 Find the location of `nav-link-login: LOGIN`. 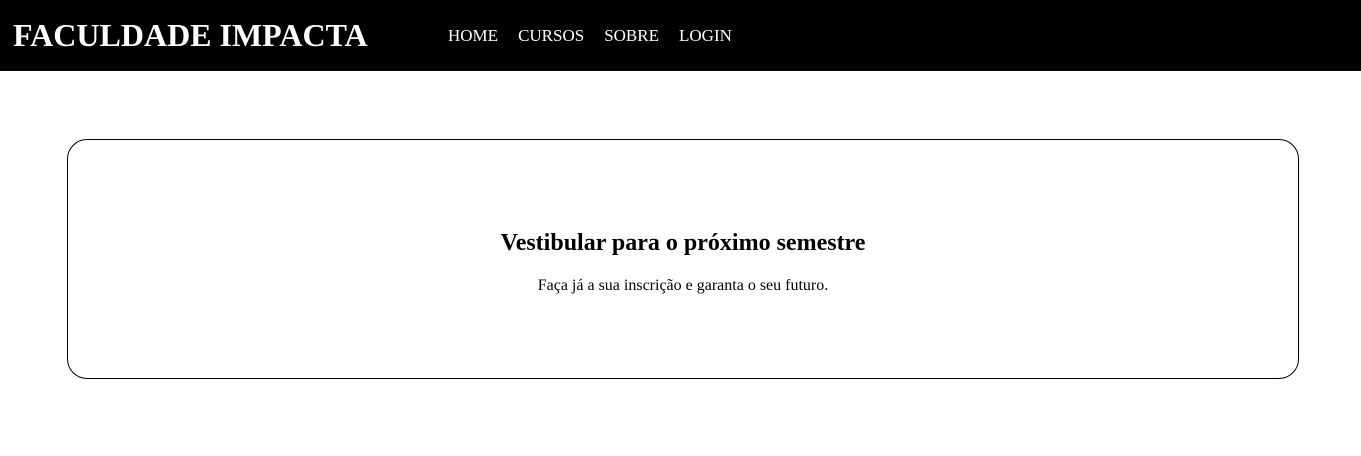

nav-link-login: LOGIN is located at coordinates (705, 36).